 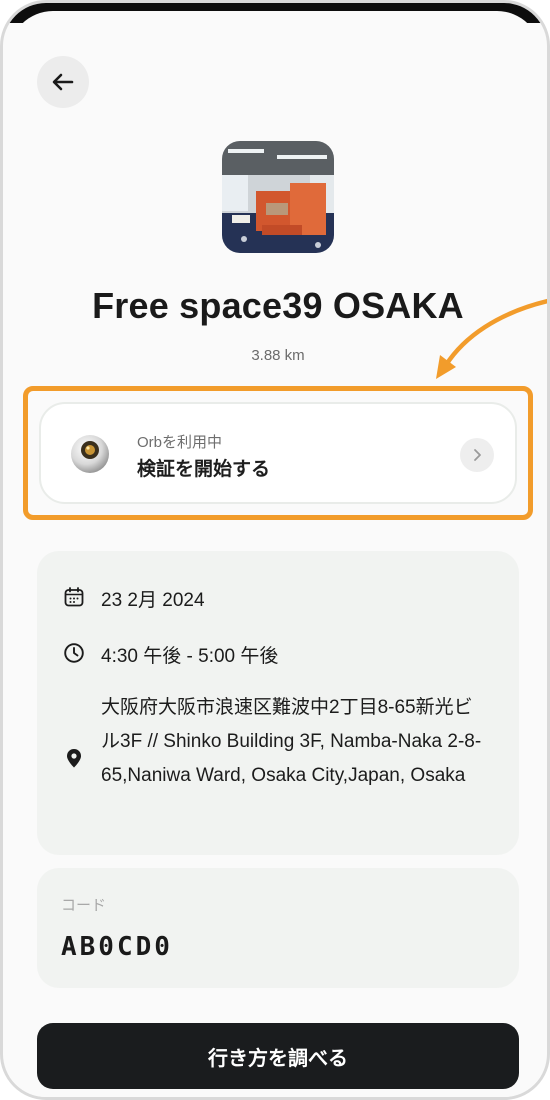 What do you see at coordinates (74, 758) in the screenshot?
I see `location-pin-icon` at bounding box center [74, 758].